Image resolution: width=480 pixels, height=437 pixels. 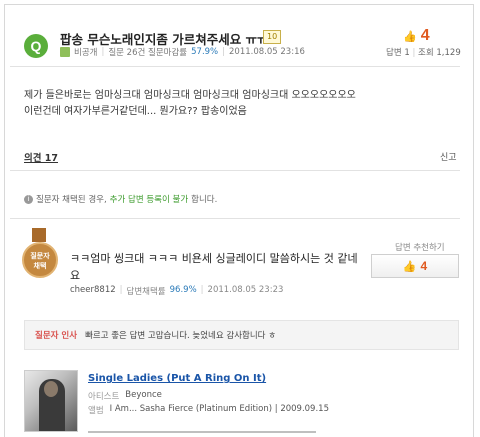 I want to click on notice-suffix: 합니다., so click(x=204, y=200).